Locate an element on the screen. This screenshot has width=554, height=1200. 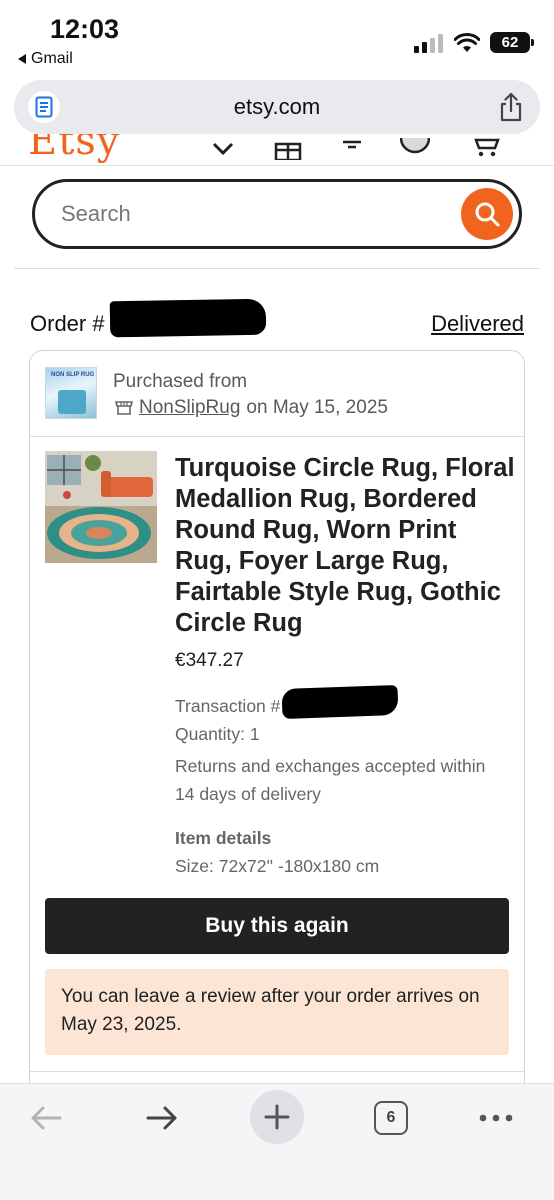
more-menu-button is located at coordinates (496, 1118).